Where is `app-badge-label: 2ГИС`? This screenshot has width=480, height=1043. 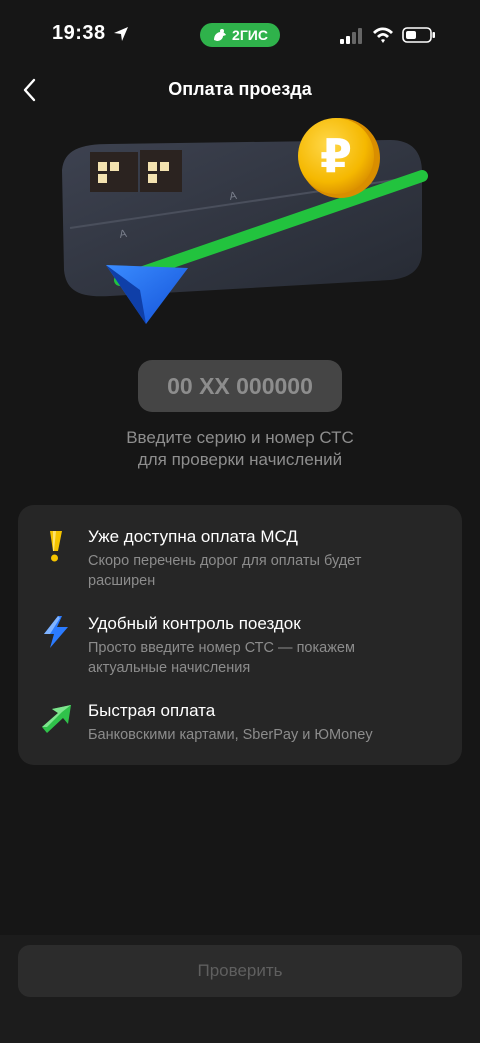
app-badge-label: 2ГИС is located at coordinates (250, 35).